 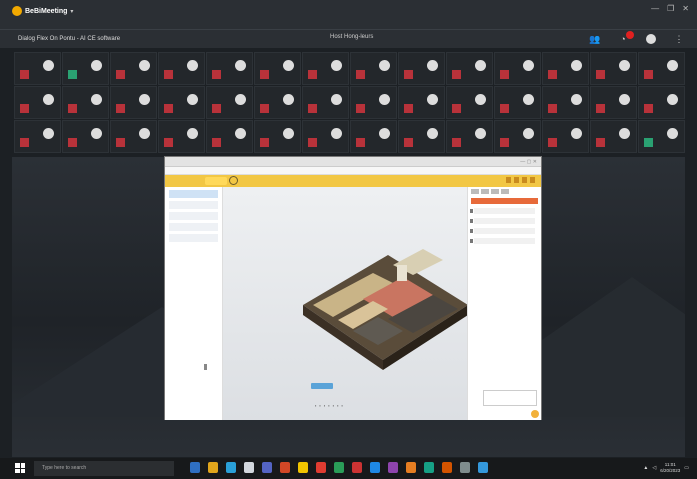 What do you see at coordinates (104, 468) in the screenshot?
I see `taskbar-search-input: Type here to search` at bounding box center [104, 468].